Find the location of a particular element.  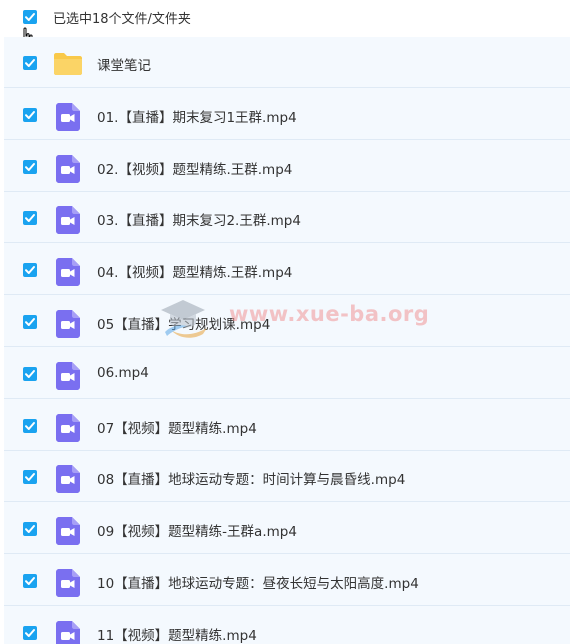

file-name: 04.【视频】题型精炼.王群.mp4 is located at coordinates (194, 271).